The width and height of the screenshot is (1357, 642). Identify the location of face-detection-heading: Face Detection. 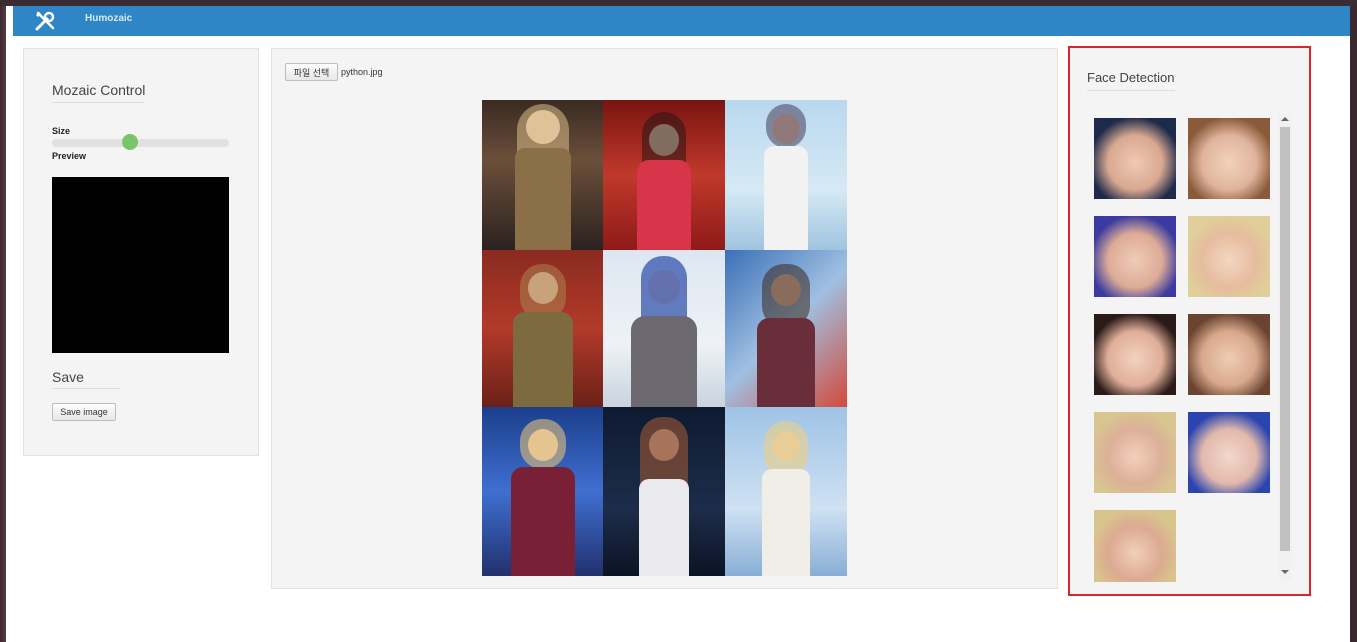
(1131, 77).